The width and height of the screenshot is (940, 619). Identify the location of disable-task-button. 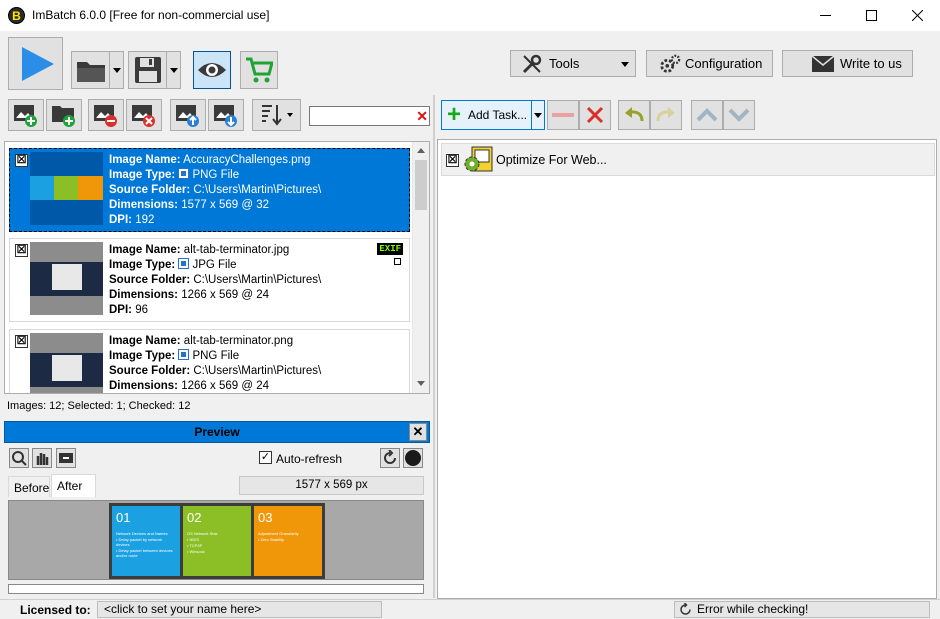
(563, 115).